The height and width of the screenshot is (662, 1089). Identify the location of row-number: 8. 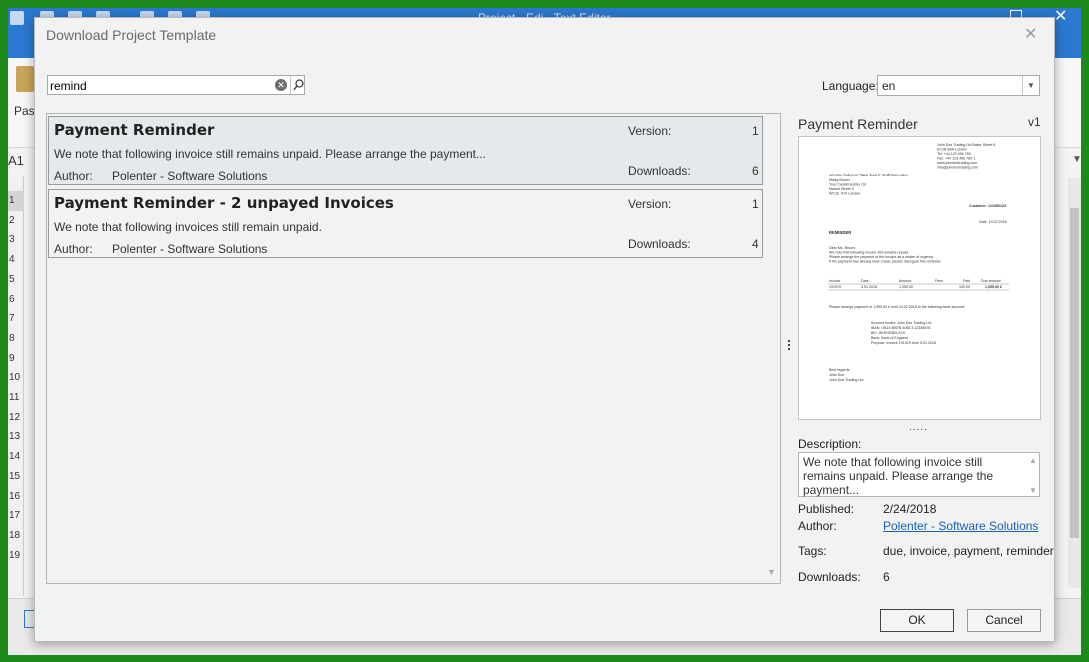
(12, 338).